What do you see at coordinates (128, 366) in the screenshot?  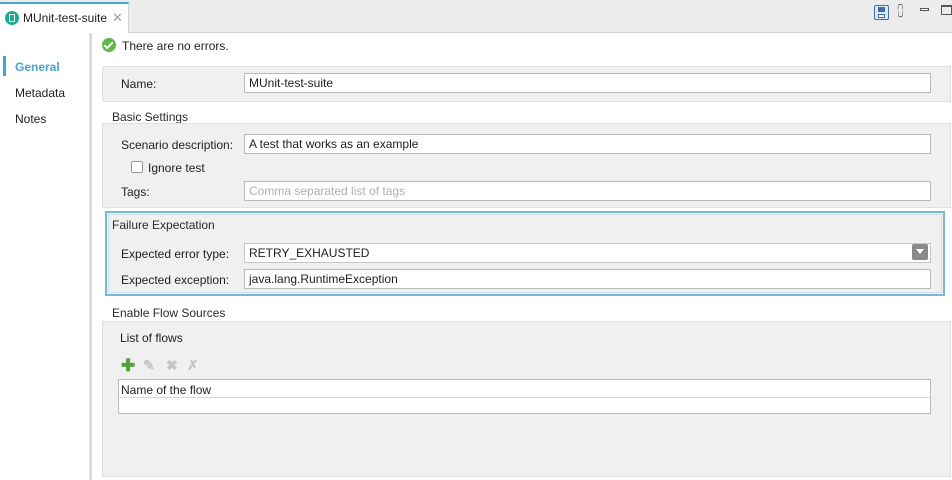 I see `add-icon: ✚` at bounding box center [128, 366].